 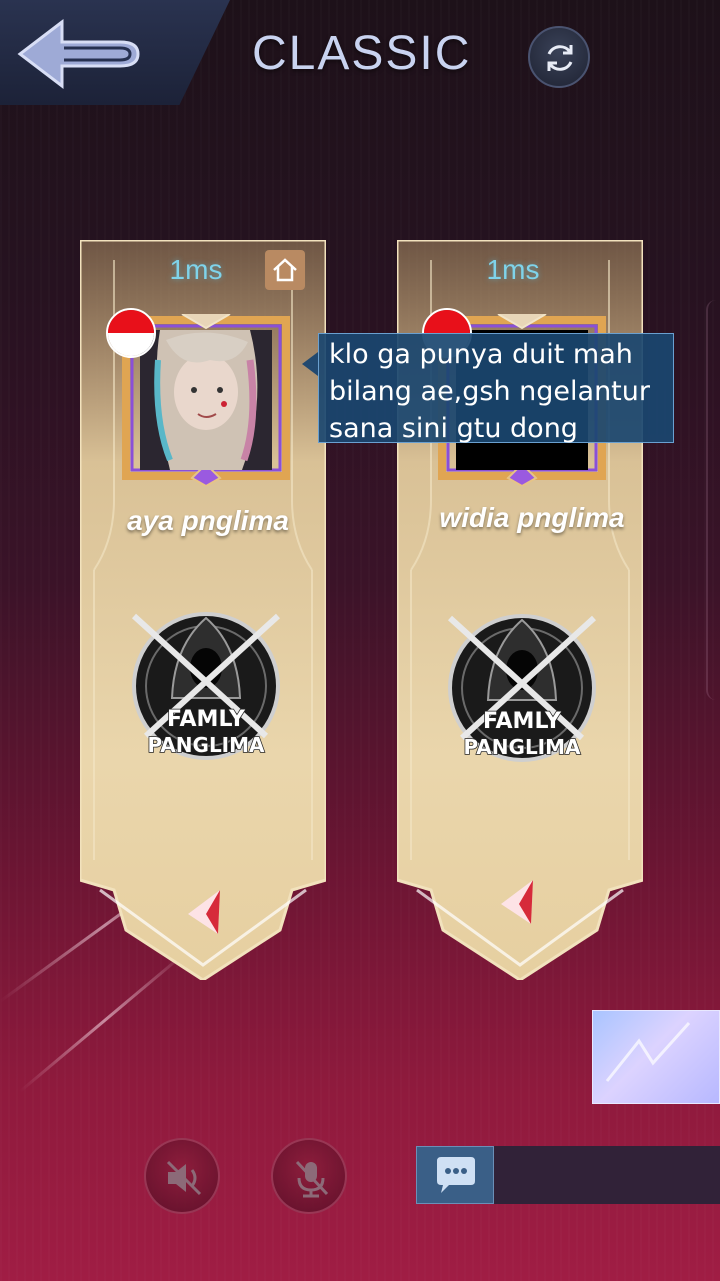 What do you see at coordinates (312, 1179) in the screenshot?
I see `mic-muted-icon` at bounding box center [312, 1179].